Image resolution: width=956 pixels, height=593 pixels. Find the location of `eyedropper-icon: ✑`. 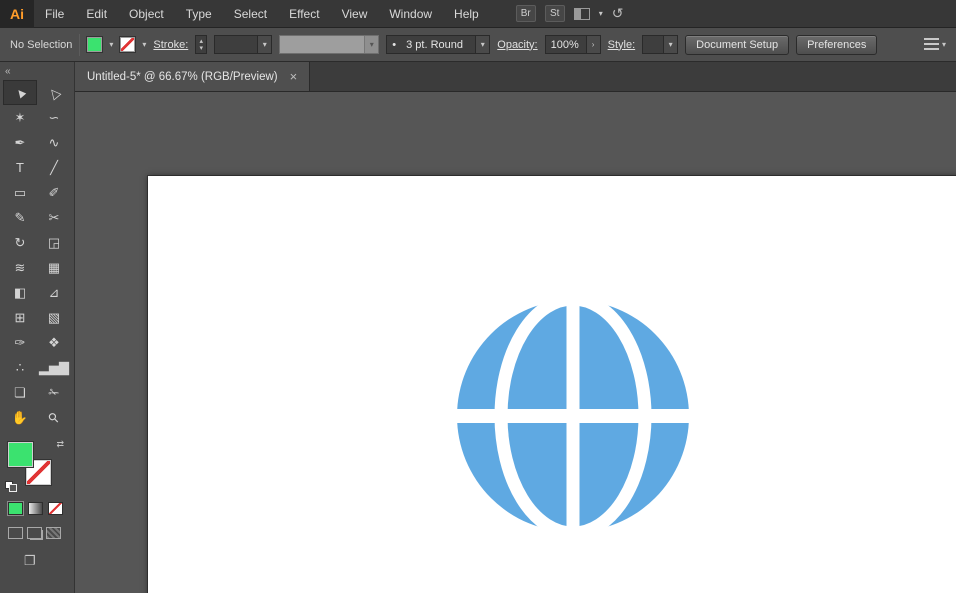

eyedropper-icon: ✑ is located at coordinates (20, 342).